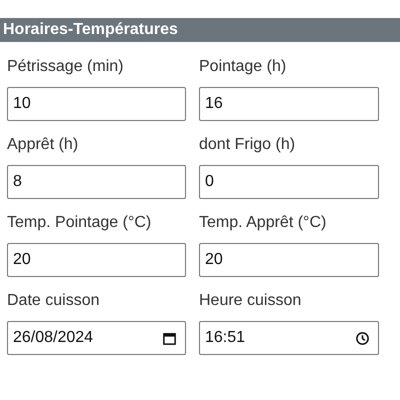 The image size is (400, 400). Describe the element at coordinates (289, 182) in the screenshot. I see `input-field: 0` at that location.